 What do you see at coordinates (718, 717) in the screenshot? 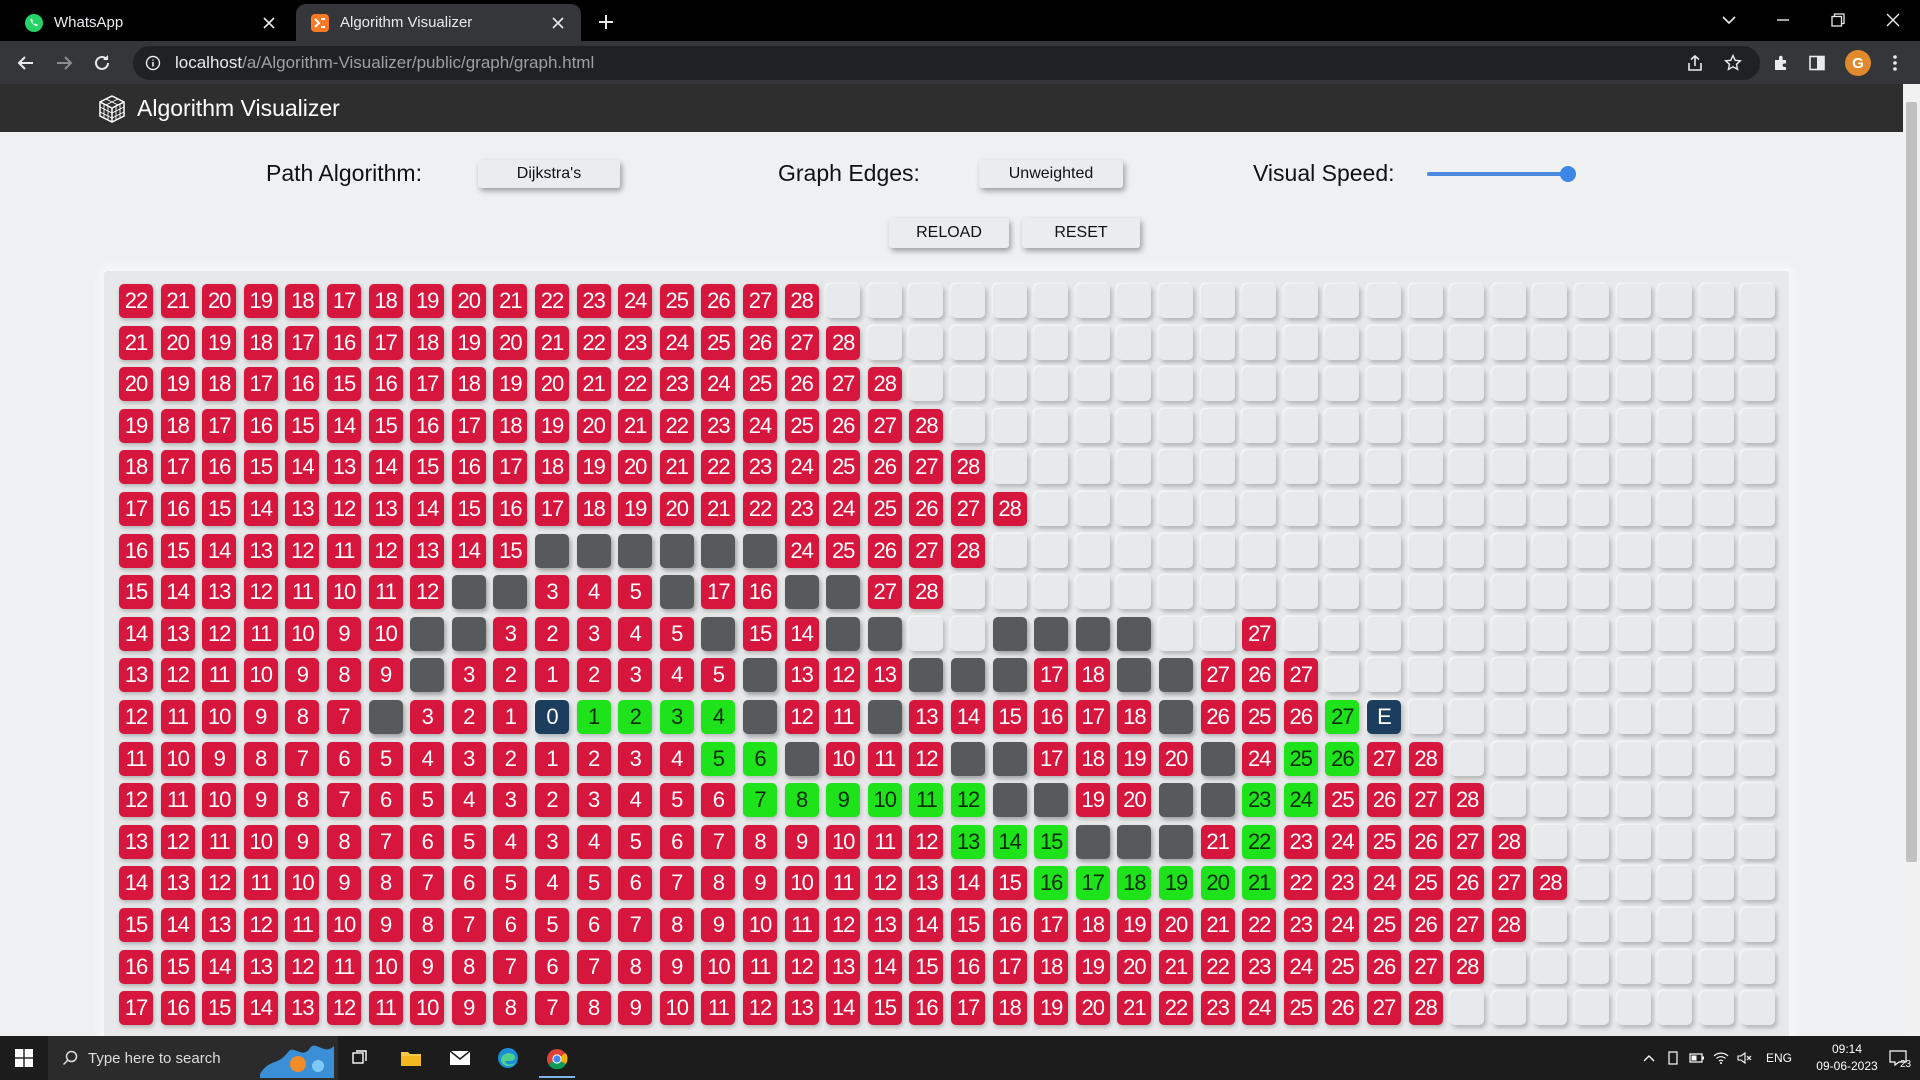
I see `grid-cell-path: 4` at bounding box center [718, 717].